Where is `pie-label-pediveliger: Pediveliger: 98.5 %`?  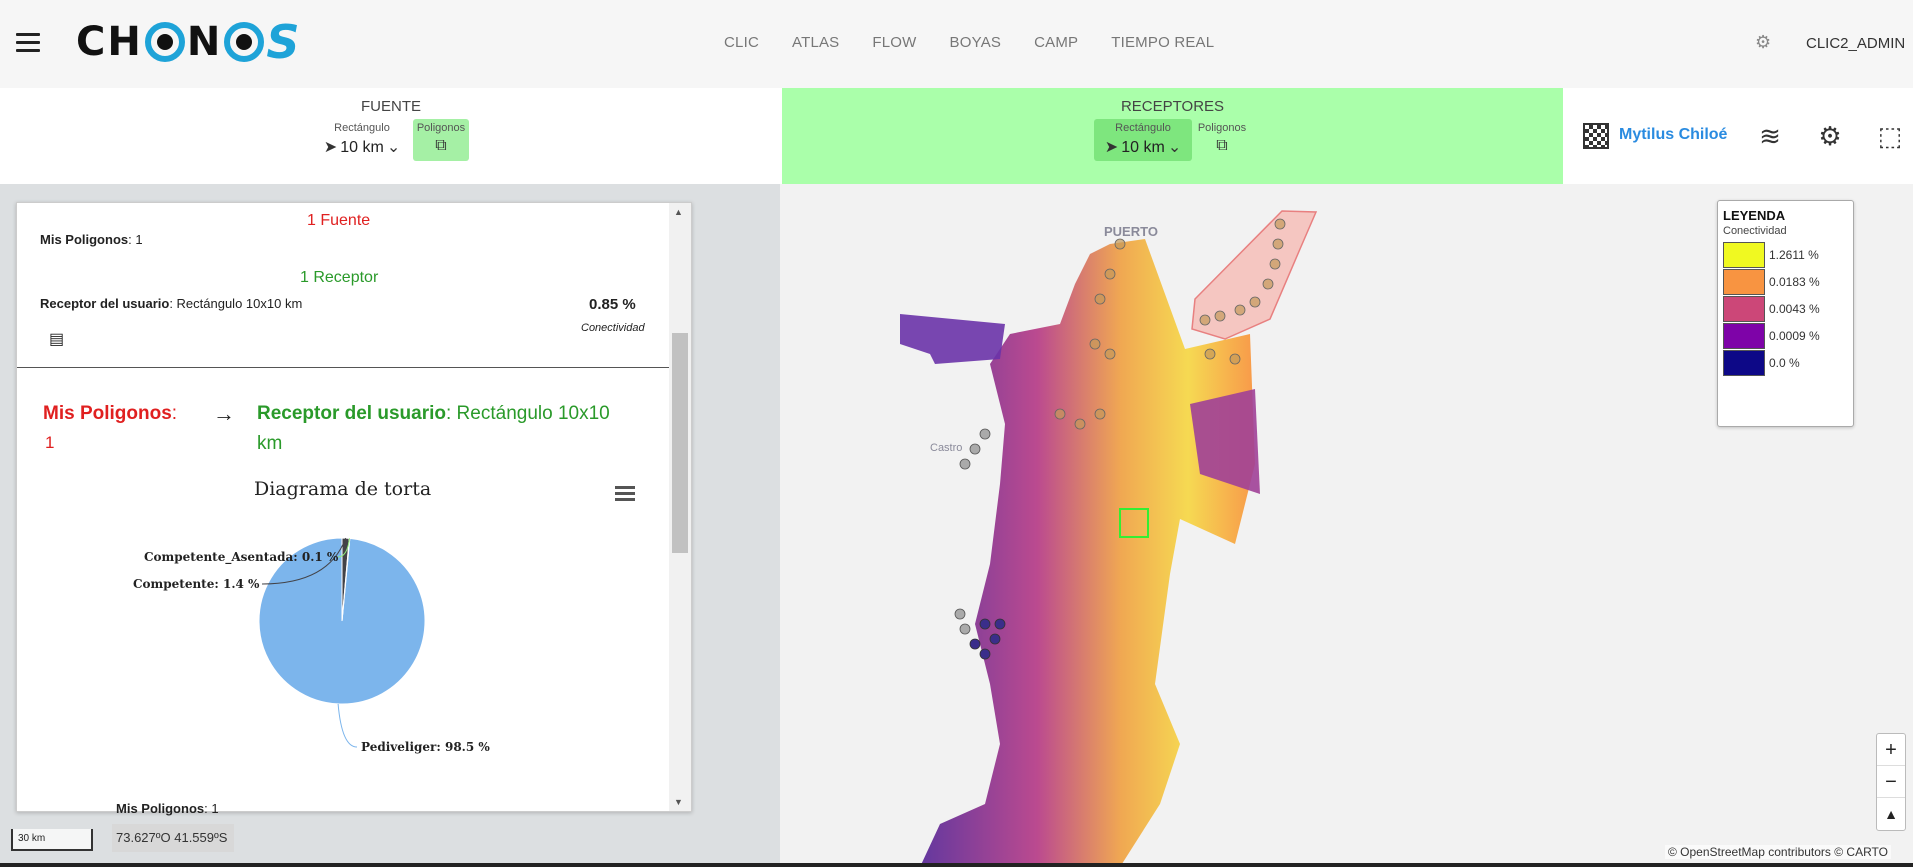
pie-label-pediveliger: Pediveliger: 98.5 % is located at coordinates (425, 747).